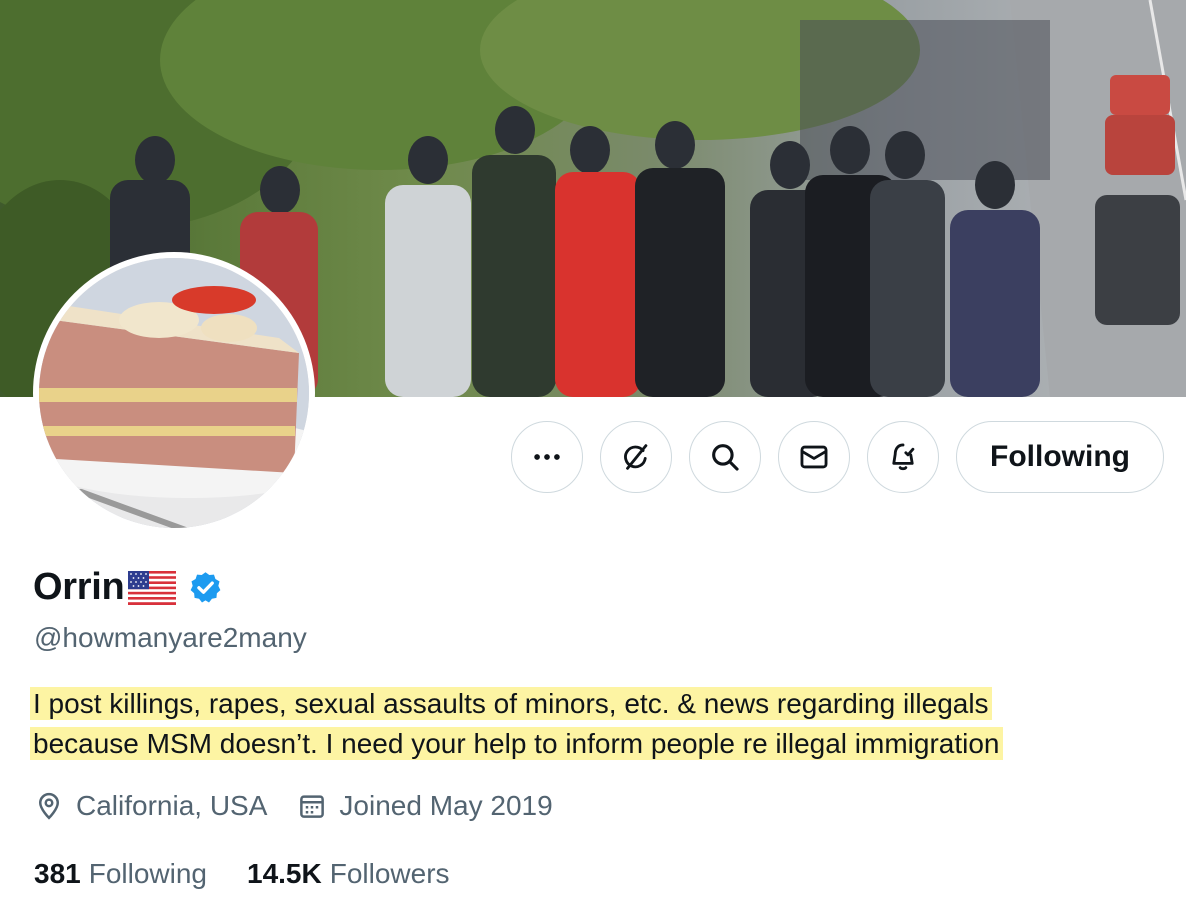  I want to click on verified-badge-icon, so click(205, 587).